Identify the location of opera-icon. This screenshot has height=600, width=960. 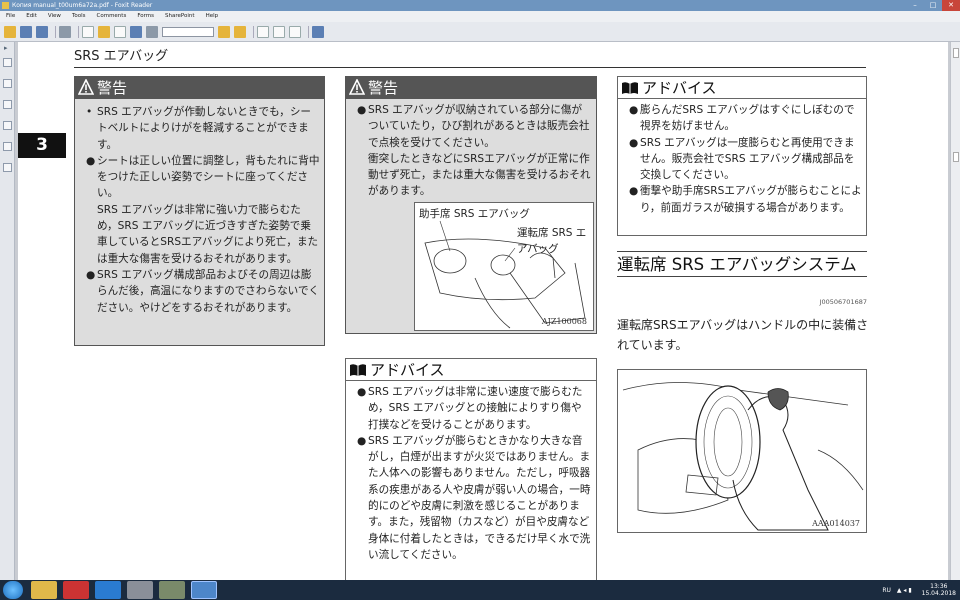
(76, 590).